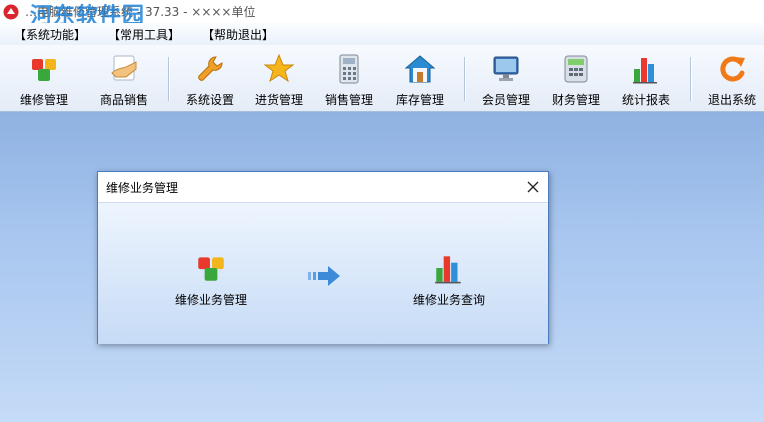  What do you see at coordinates (323, 187) in the screenshot?
I see `dialog-title-bar: 维修业务管理` at bounding box center [323, 187].